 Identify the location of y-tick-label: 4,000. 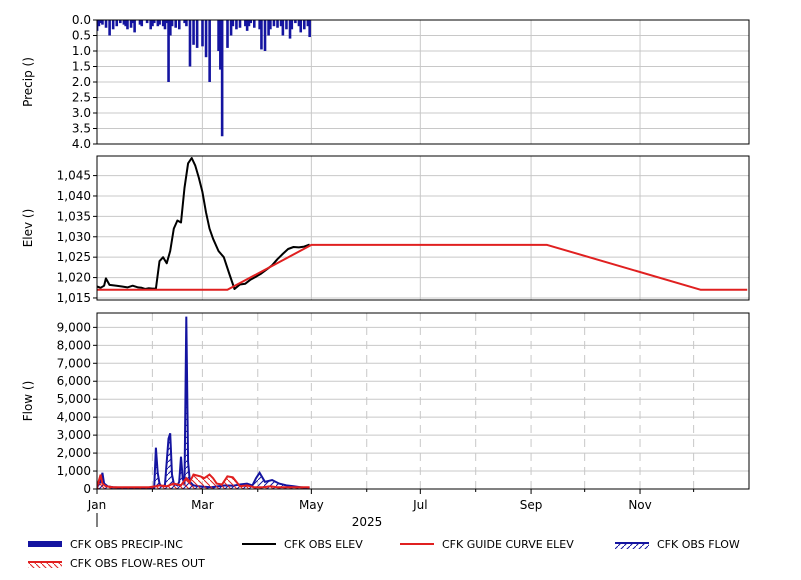
(74, 417).